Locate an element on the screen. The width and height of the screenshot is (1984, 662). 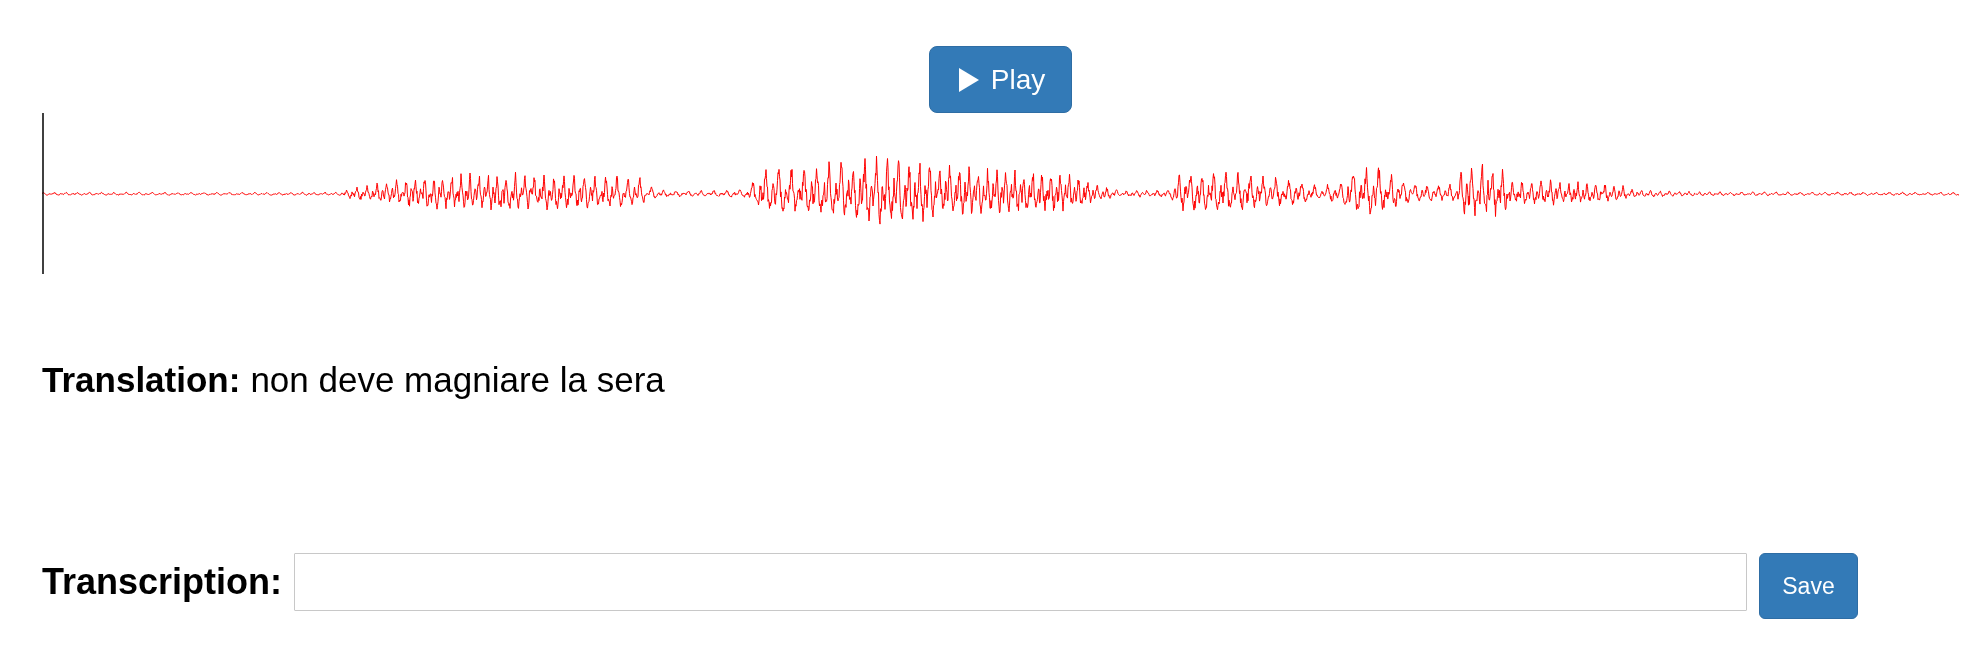
translation-label: Translation: is located at coordinates (141, 380).